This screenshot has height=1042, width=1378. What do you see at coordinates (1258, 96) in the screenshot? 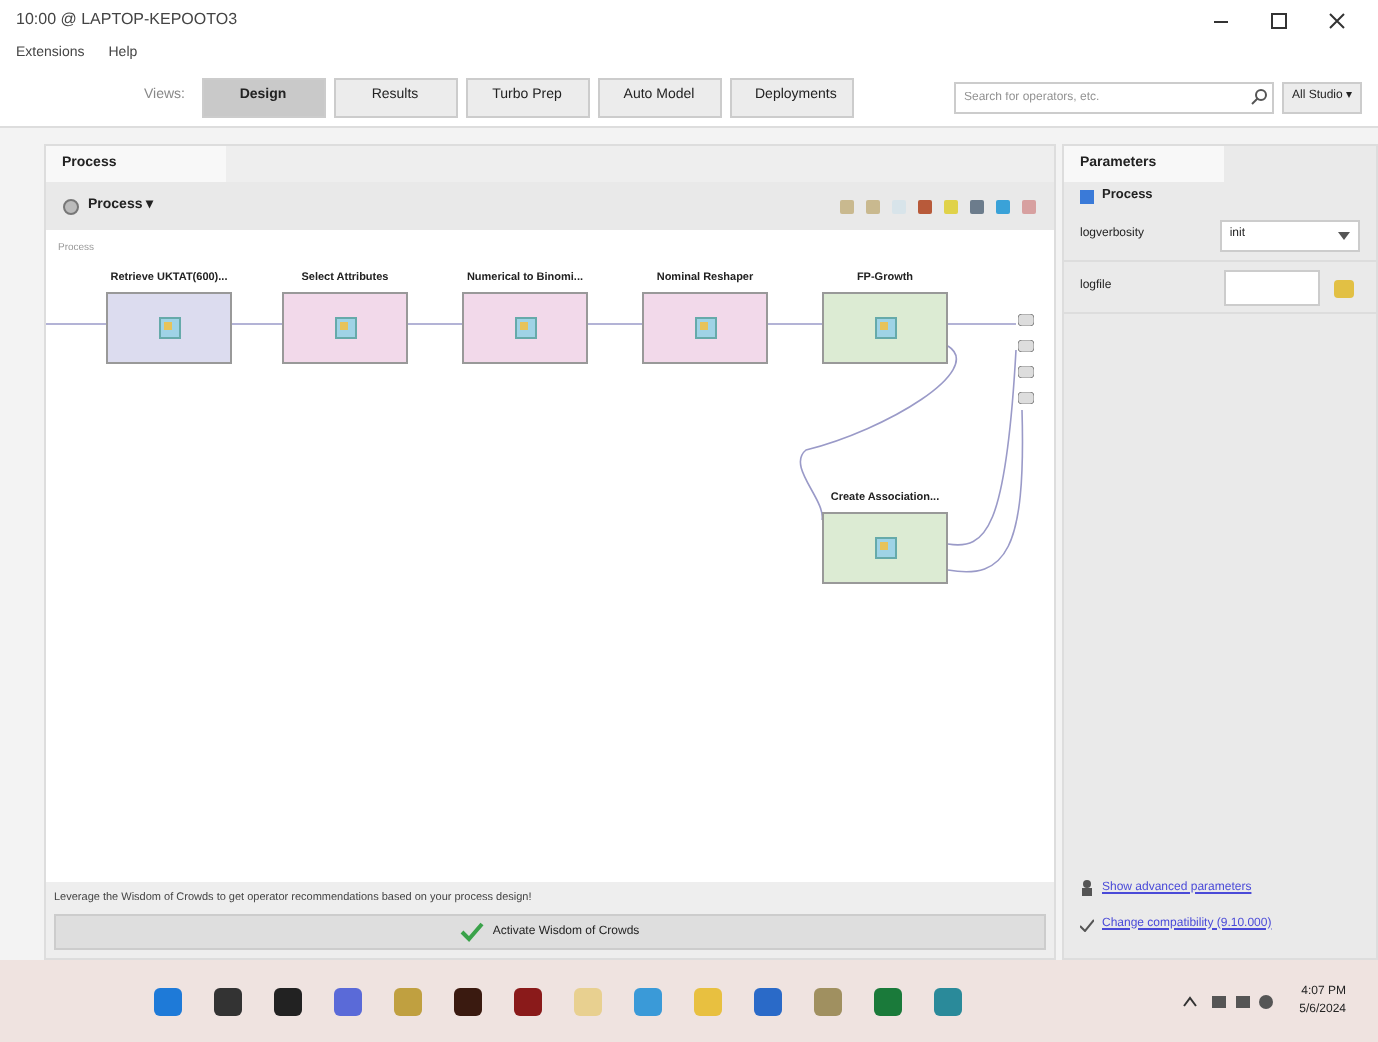
I see `search-icon` at bounding box center [1258, 96].